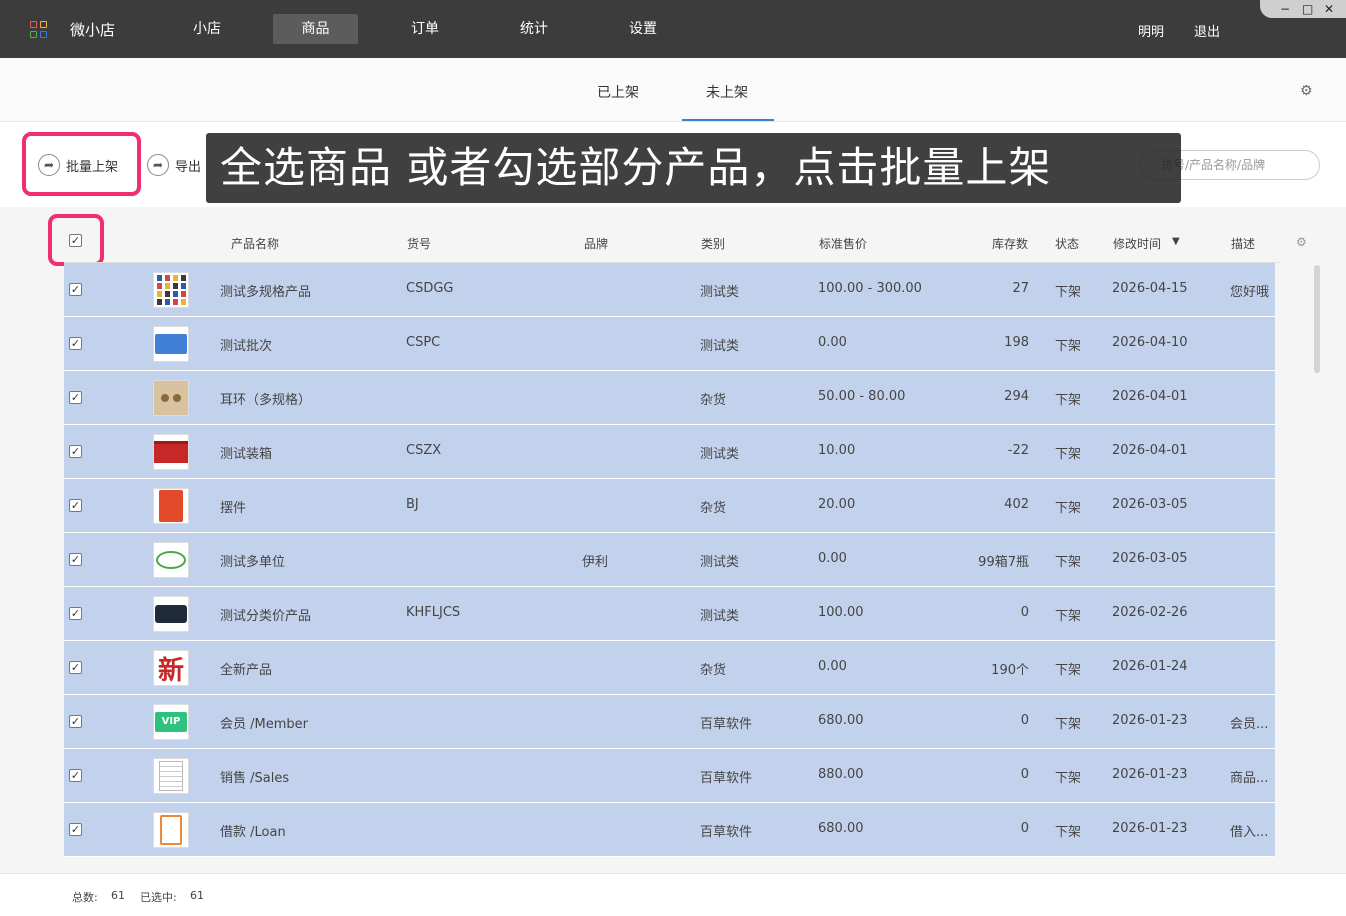 Image resolution: width=1346 pixels, height=916 pixels. Describe the element at coordinates (1207, 30) in the screenshot. I see `logout-link: 退出` at that location.